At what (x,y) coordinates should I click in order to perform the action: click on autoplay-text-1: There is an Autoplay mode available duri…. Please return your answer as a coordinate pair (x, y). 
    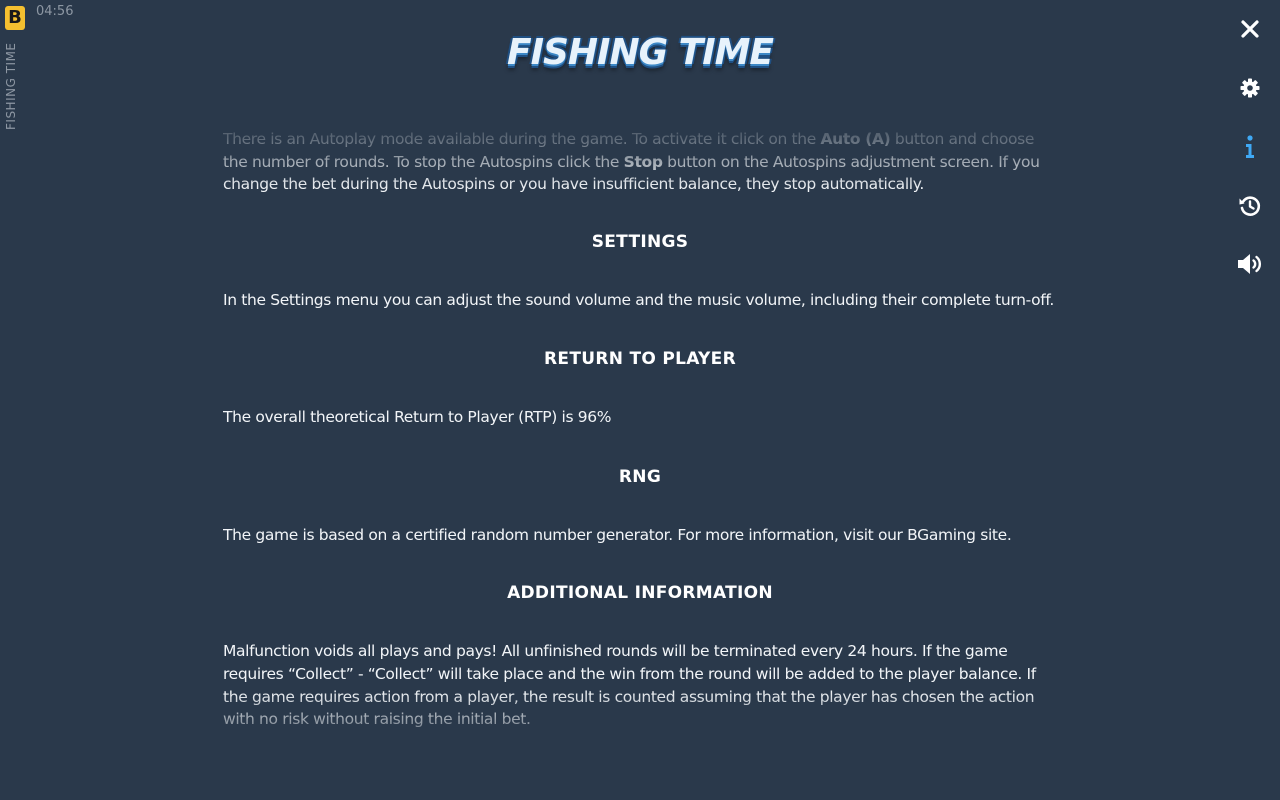
    Looking at the image, I should click on (522, 139).